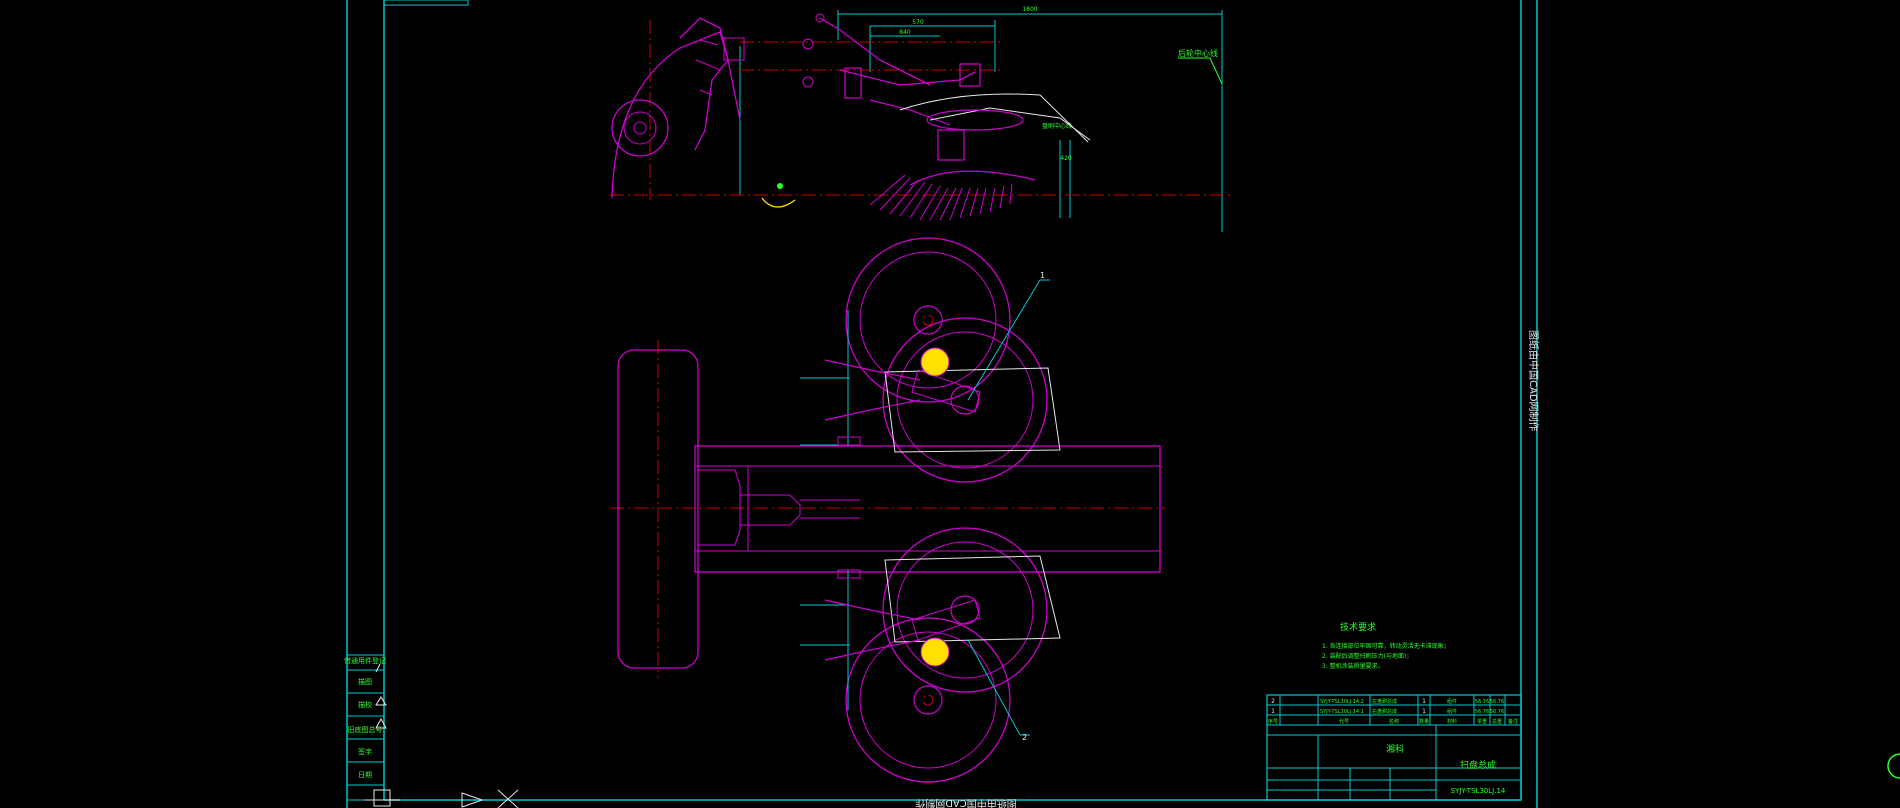 This screenshot has width=1900, height=808. Describe the element at coordinates (1482, 712) in the screenshot. I see `bom-row1-unit-weight: 56.76` at that location.